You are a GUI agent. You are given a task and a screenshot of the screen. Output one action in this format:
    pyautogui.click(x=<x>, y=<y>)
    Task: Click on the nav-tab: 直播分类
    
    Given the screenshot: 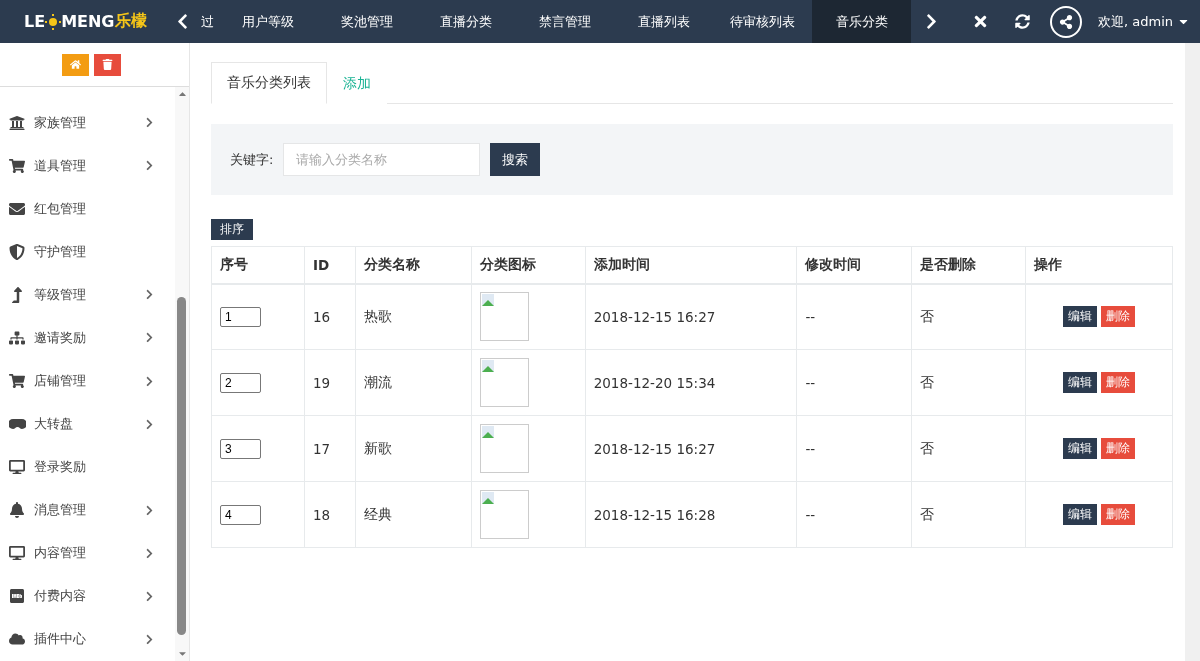 What is the action you would take?
    pyautogui.click(x=465, y=21)
    